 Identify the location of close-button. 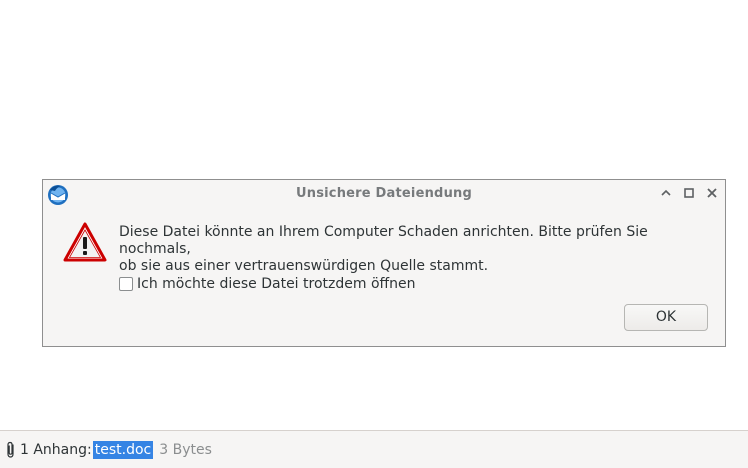
(712, 193).